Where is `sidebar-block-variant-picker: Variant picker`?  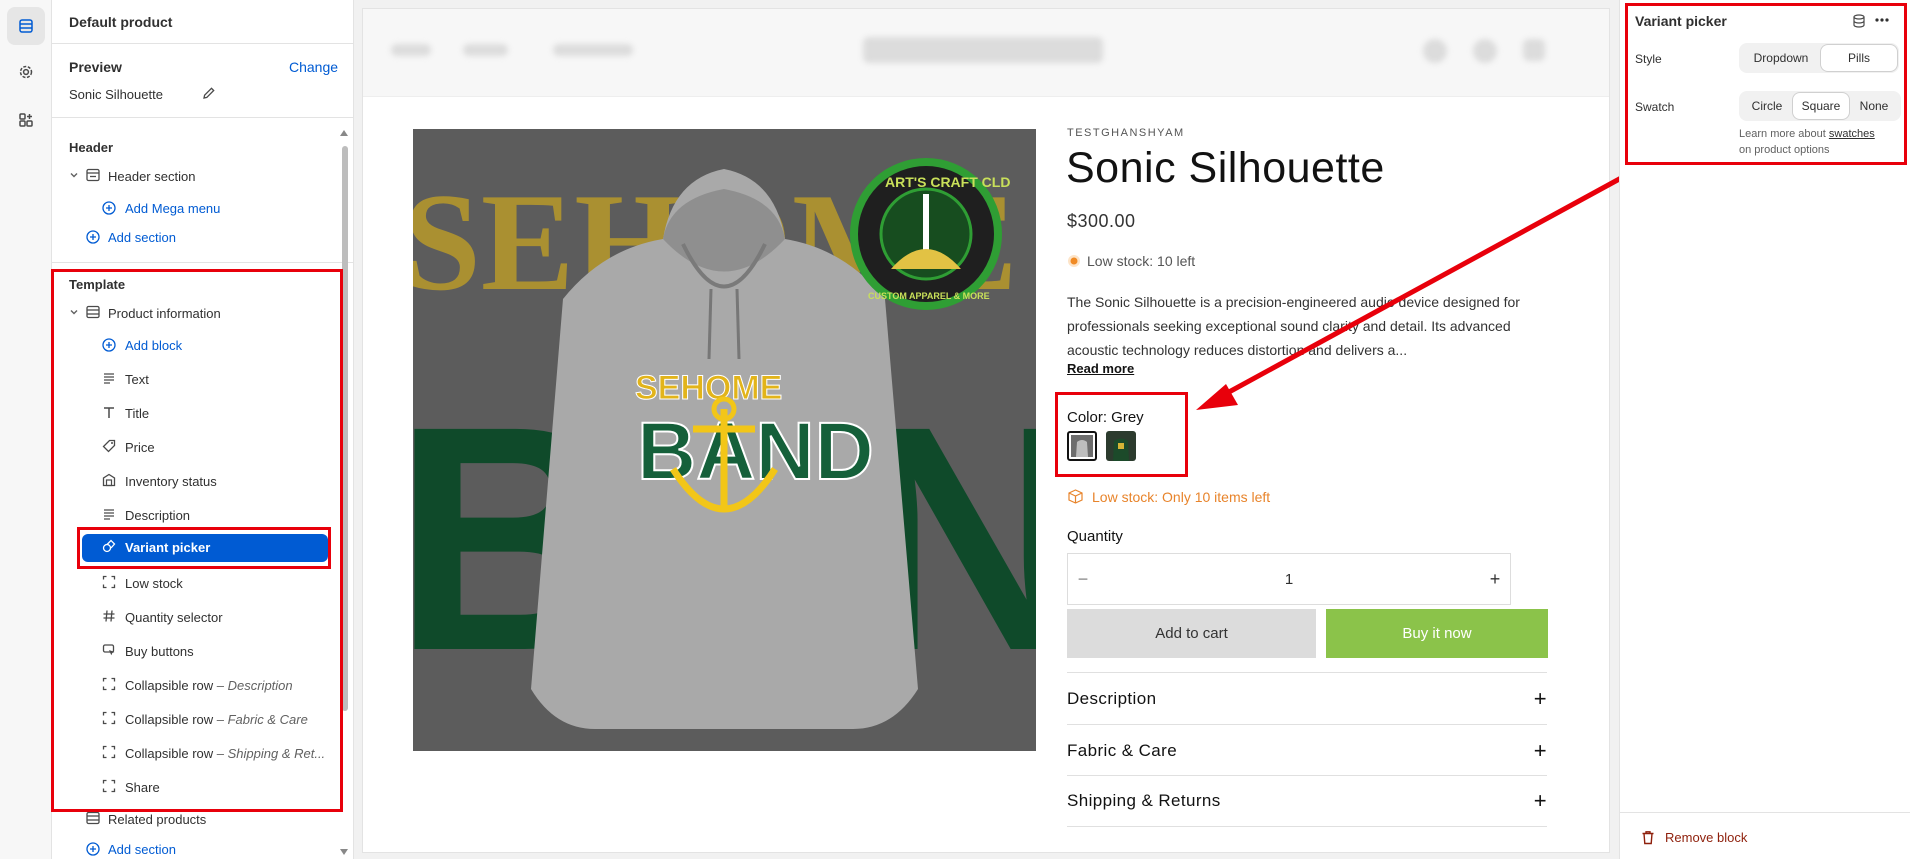 sidebar-block-variant-picker: Variant picker is located at coordinates (194, 547).